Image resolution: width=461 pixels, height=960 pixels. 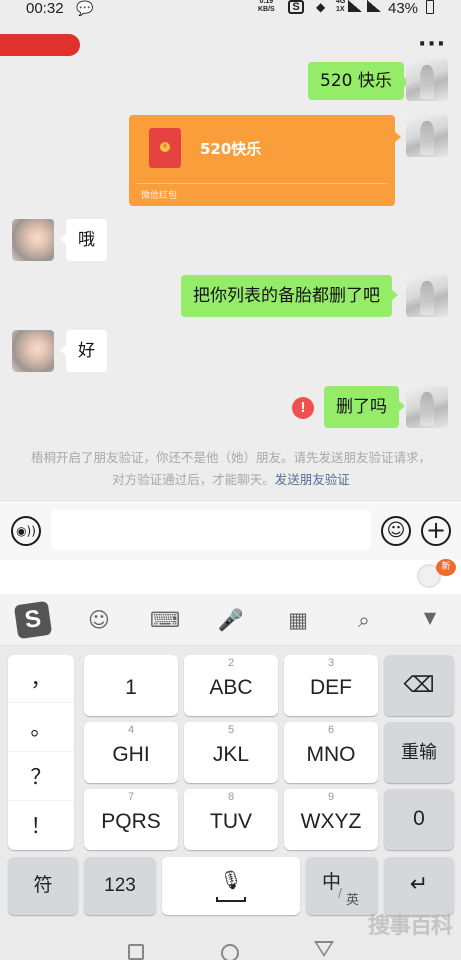 I want to click on enter-icon: ↵, so click(x=419, y=883).